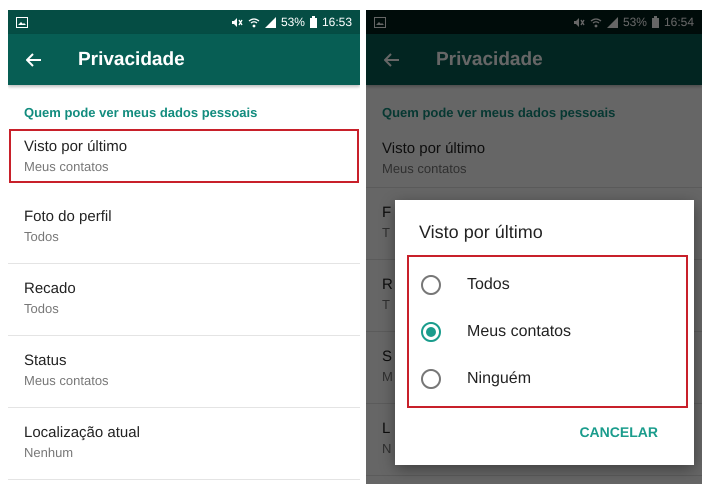  Describe the element at coordinates (184, 300) in the screenshot. I see `setting-item: Recado Todos` at that location.